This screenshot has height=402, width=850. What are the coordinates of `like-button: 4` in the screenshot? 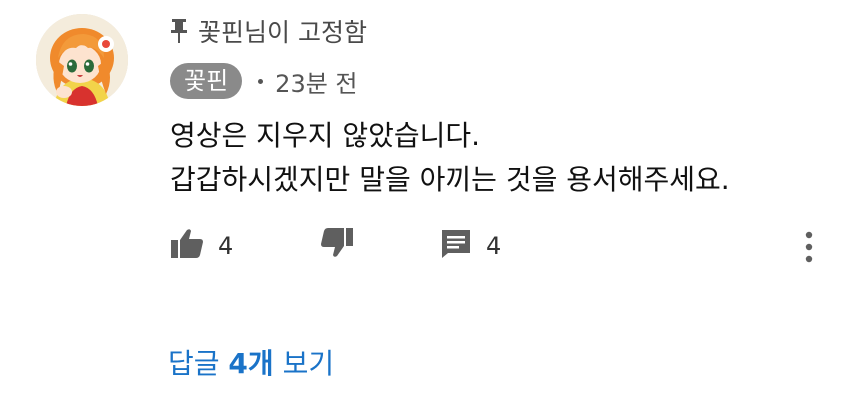 It's located at (201, 246).